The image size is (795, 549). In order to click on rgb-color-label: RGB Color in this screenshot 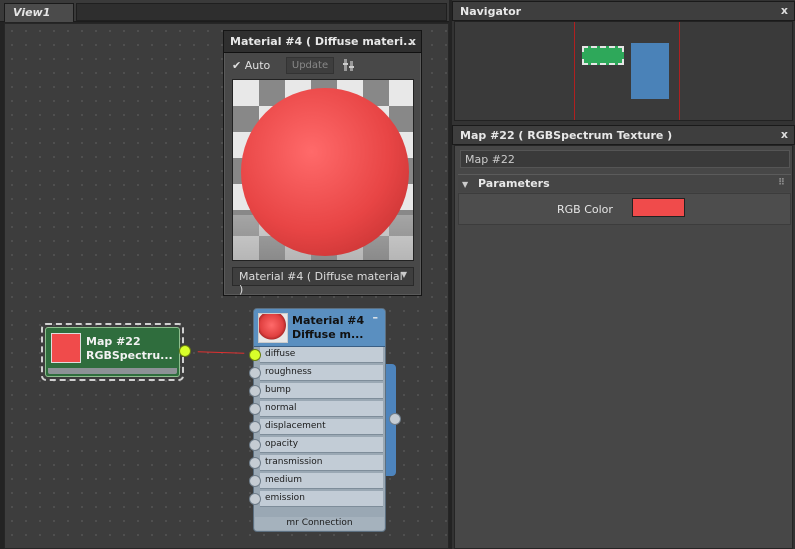, I will do `click(585, 209)`.